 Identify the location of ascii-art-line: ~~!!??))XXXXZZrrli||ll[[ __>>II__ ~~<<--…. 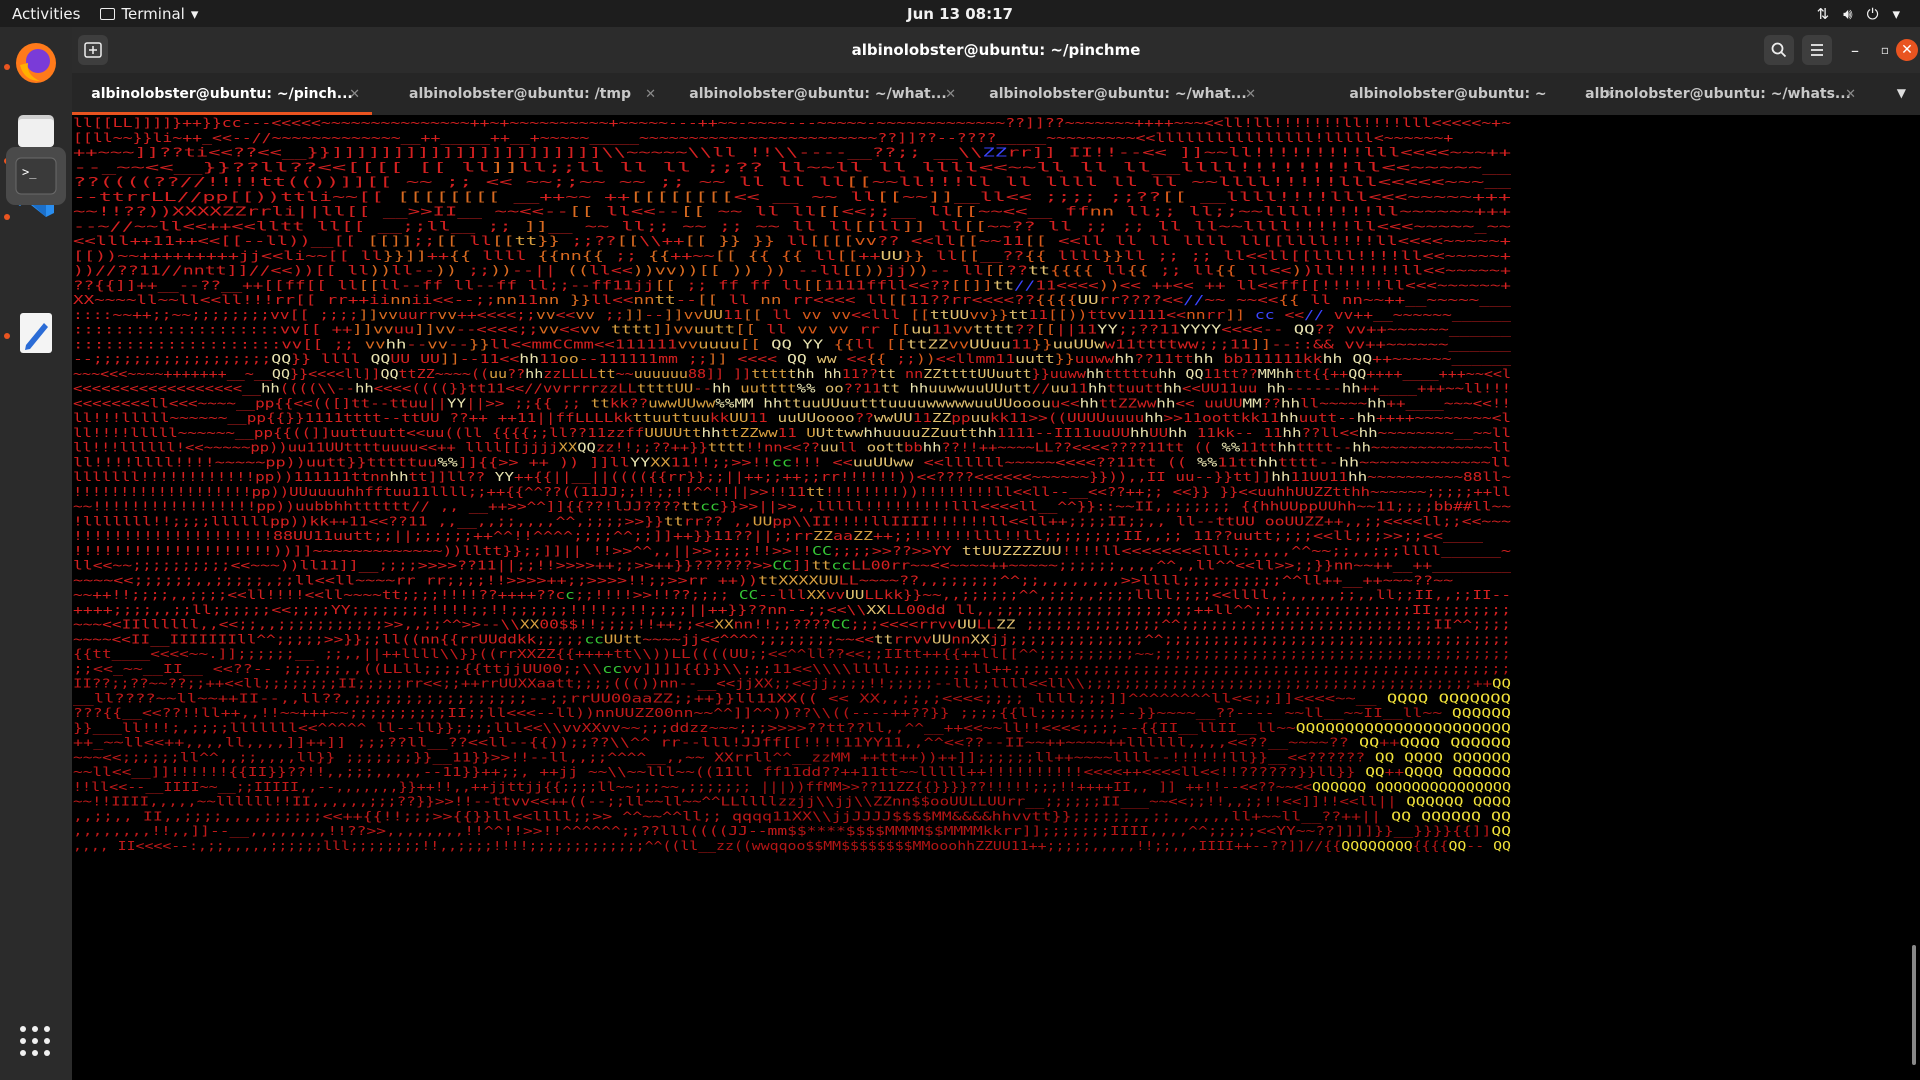
(792, 211).